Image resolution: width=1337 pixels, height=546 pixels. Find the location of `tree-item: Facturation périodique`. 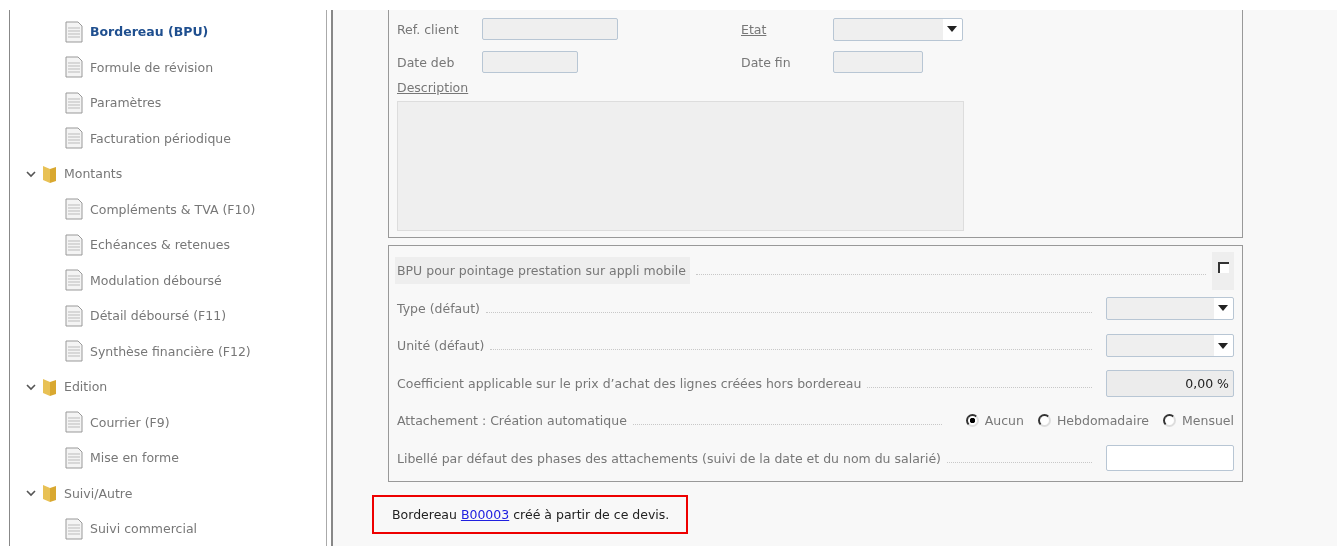

tree-item: Facturation périodique is located at coordinates (160, 138).